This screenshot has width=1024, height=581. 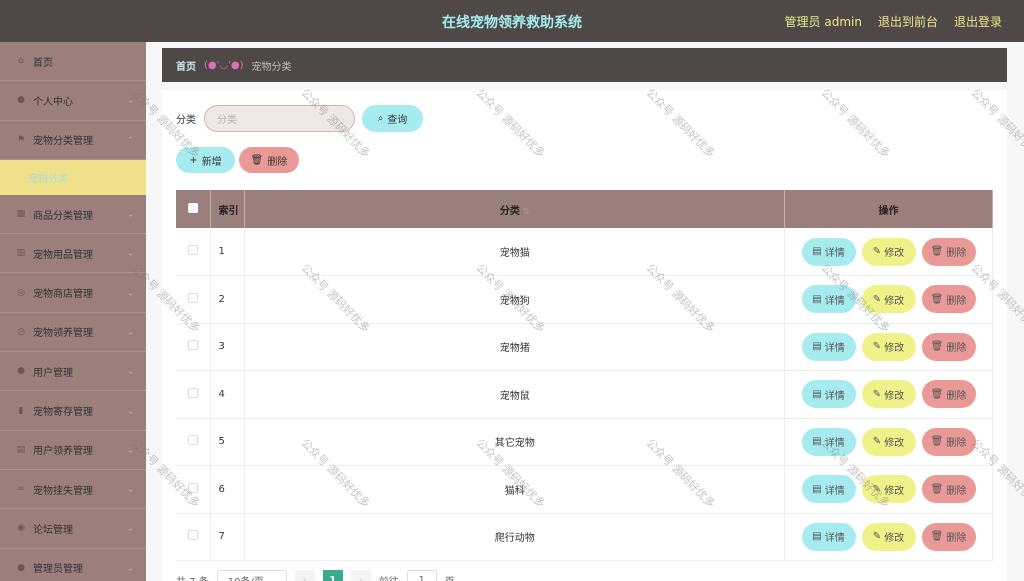 What do you see at coordinates (73, 101) in the screenshot?
I see `sidebar-item-profile: ● 个人中心 ⌄` at bounding box center [73, 101].